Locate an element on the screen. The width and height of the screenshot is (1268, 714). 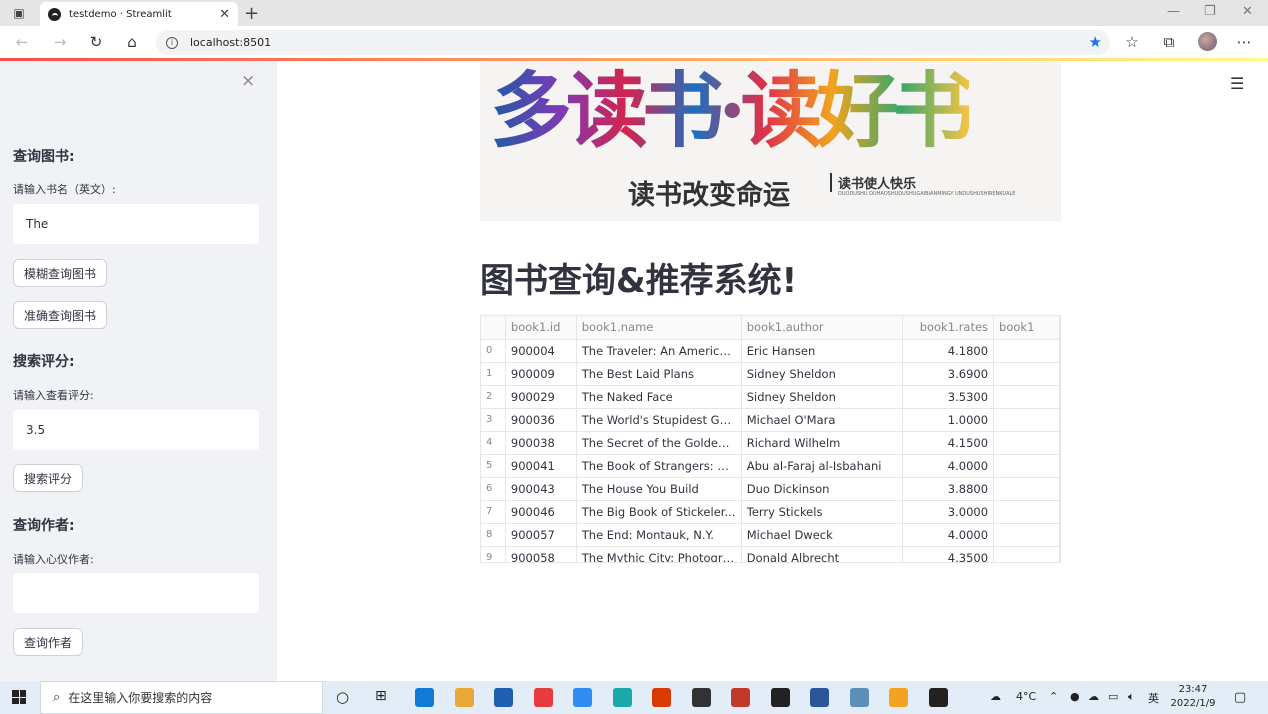
collections-icon: ⧉ is located at coordinates (1169, 42).